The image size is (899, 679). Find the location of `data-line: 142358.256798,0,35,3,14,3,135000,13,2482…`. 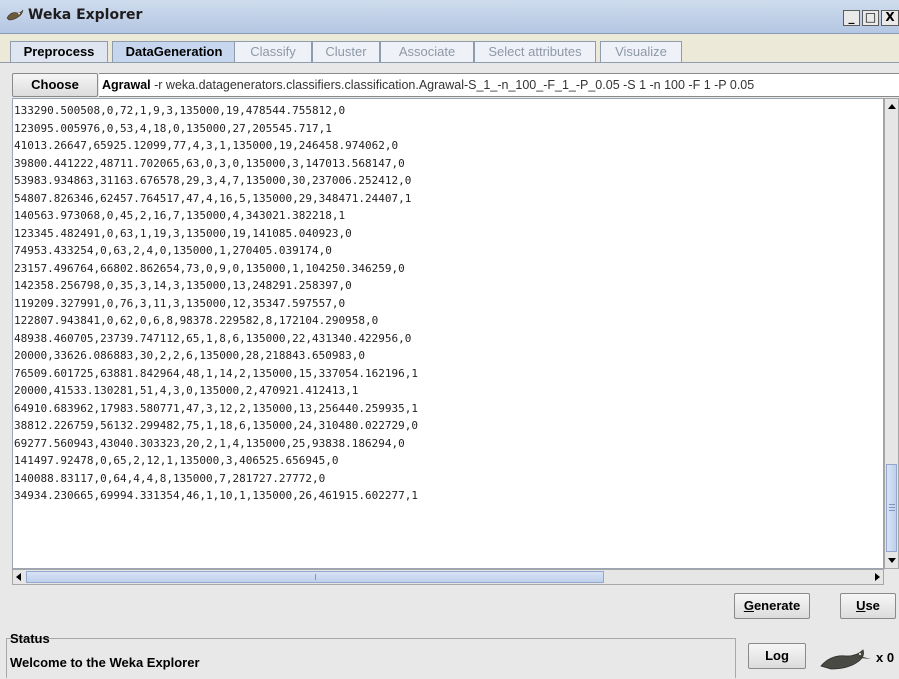

data-line: 142358.256798,0,35,3,14,3,135000,13,2482… is located at coordinates (183, 285).